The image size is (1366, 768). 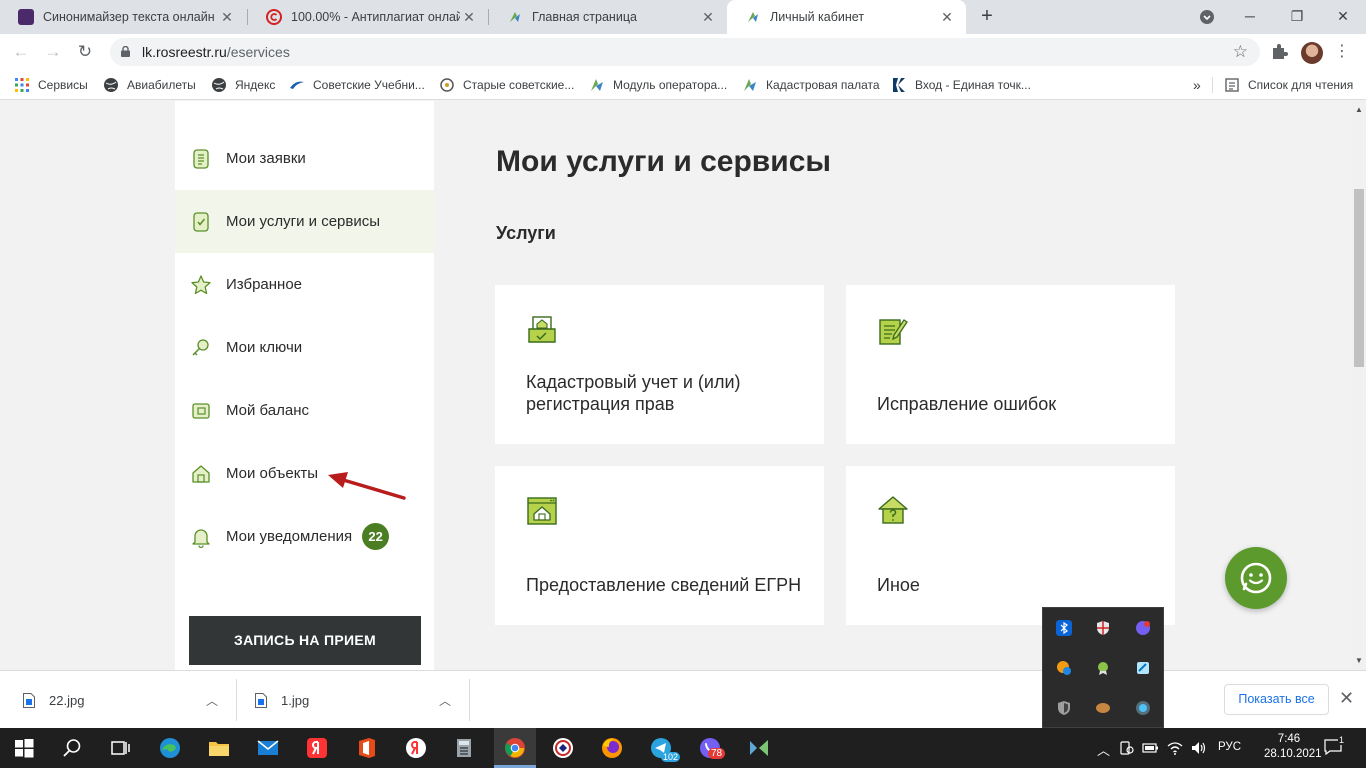 What do you see at coordinates (1010, 364) in the screenshot?
I see `service-card-error-correction: Исправление ошибок` at bounding box center [1010, 364].